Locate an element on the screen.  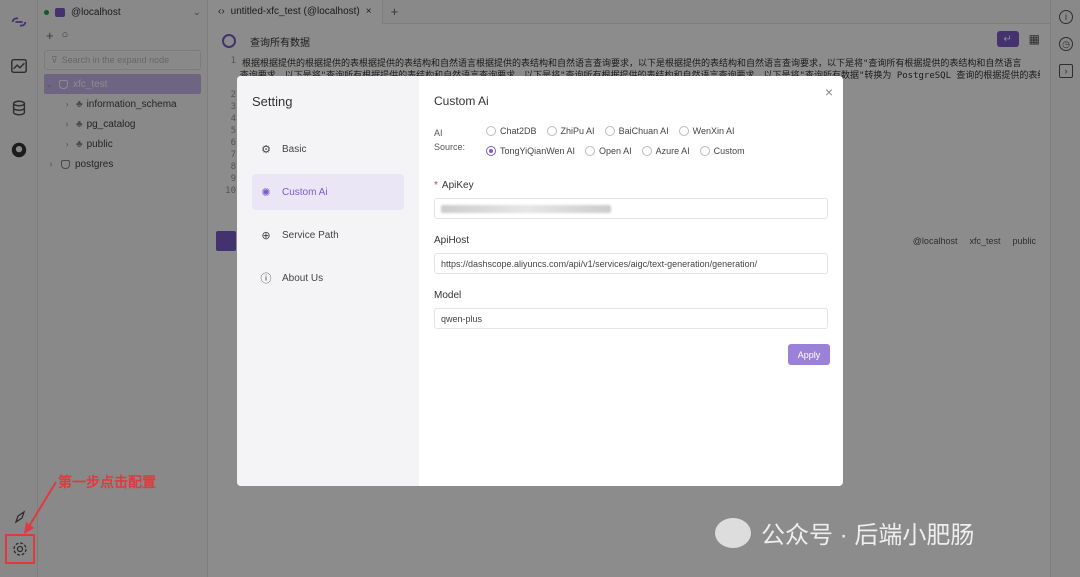
radio-baichuan-ai: BaiChuan AI is located at coordinates (636, 131).